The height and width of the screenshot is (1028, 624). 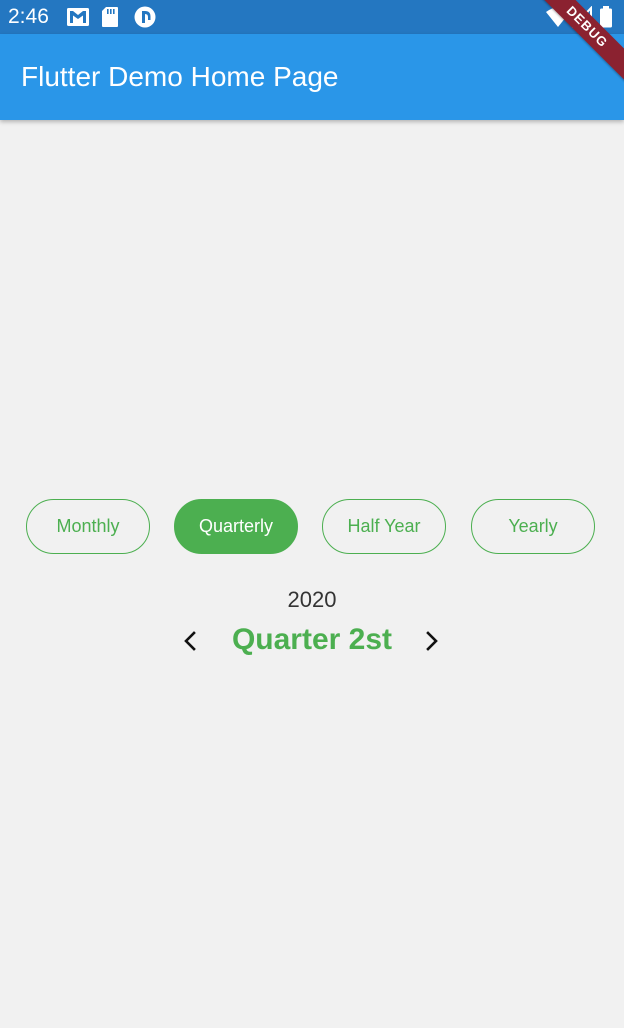 I want to click on app-title: Flutter Demo Home Page, so click(x=180, y=76).